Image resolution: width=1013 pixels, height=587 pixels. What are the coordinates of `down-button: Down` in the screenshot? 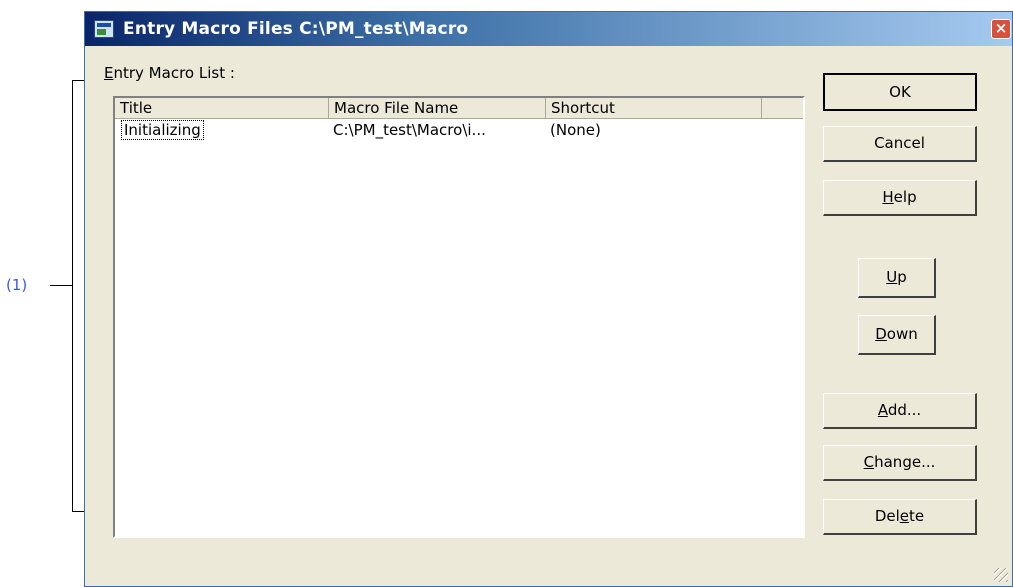 It's located at (897, 335).